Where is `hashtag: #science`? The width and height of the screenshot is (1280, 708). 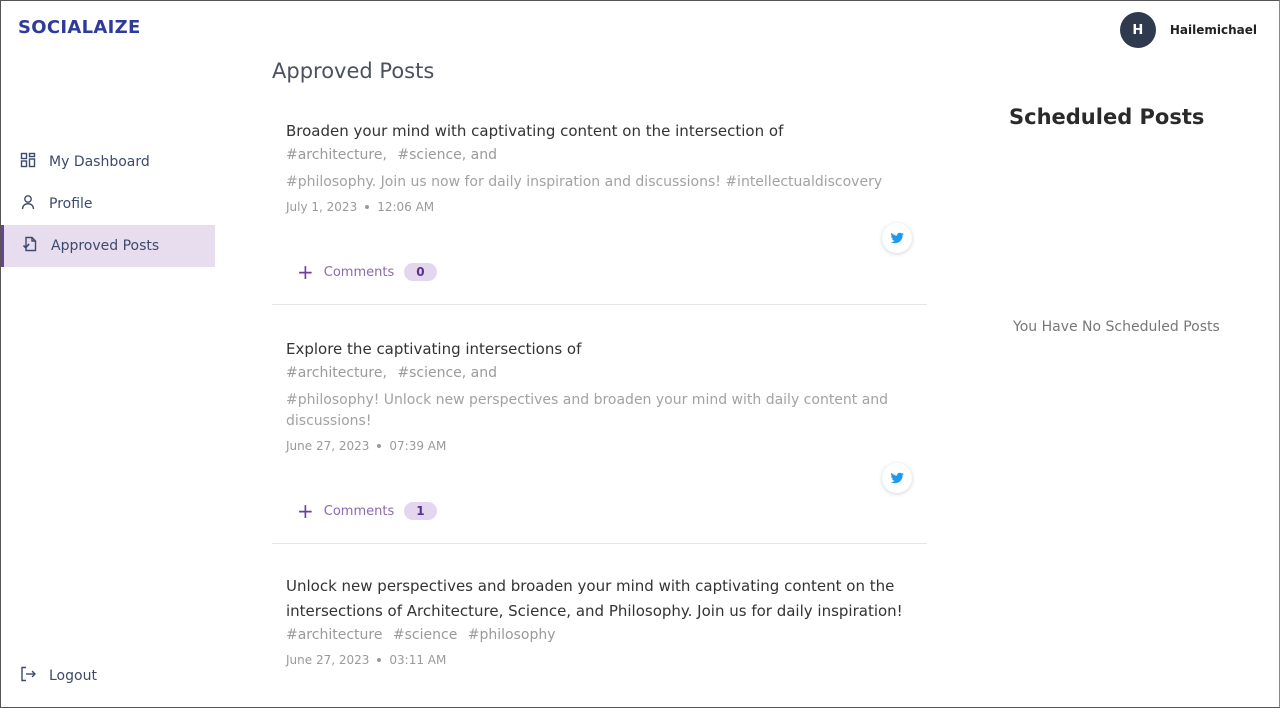 hashtag: #science is located at coordinates (425, 635).